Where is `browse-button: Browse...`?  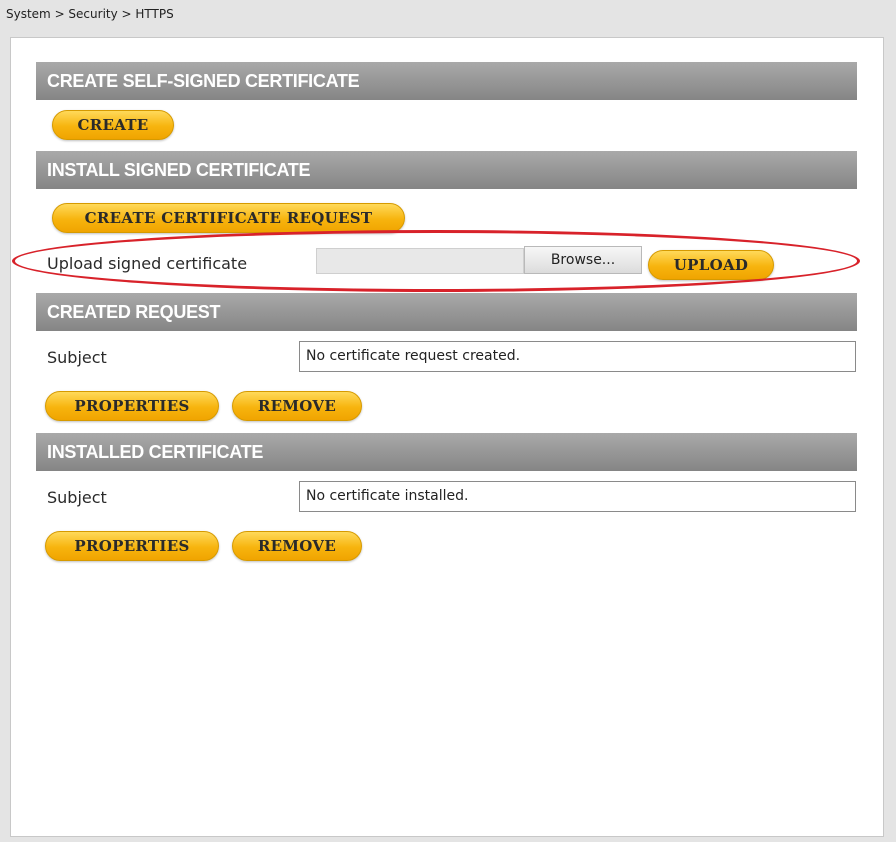 browse-button: Browse... is located at coordinates (583, 260).